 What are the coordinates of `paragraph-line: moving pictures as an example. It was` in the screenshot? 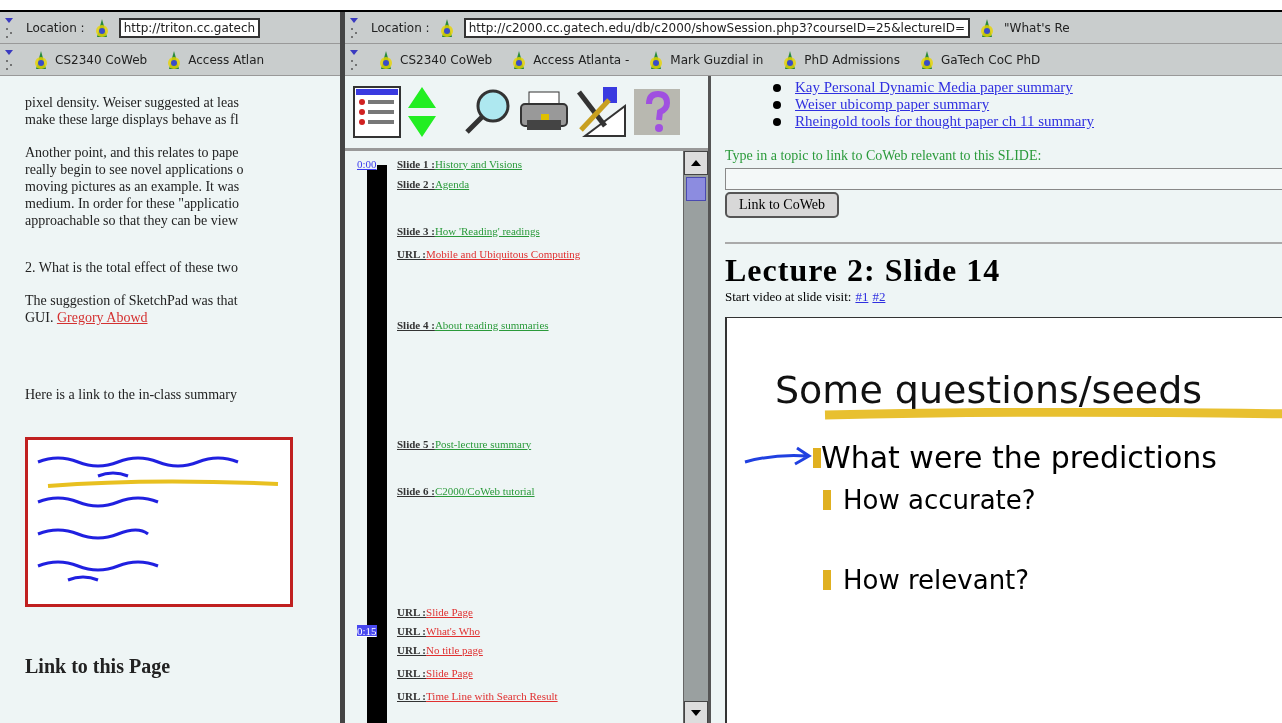 It's located at (133, 186).